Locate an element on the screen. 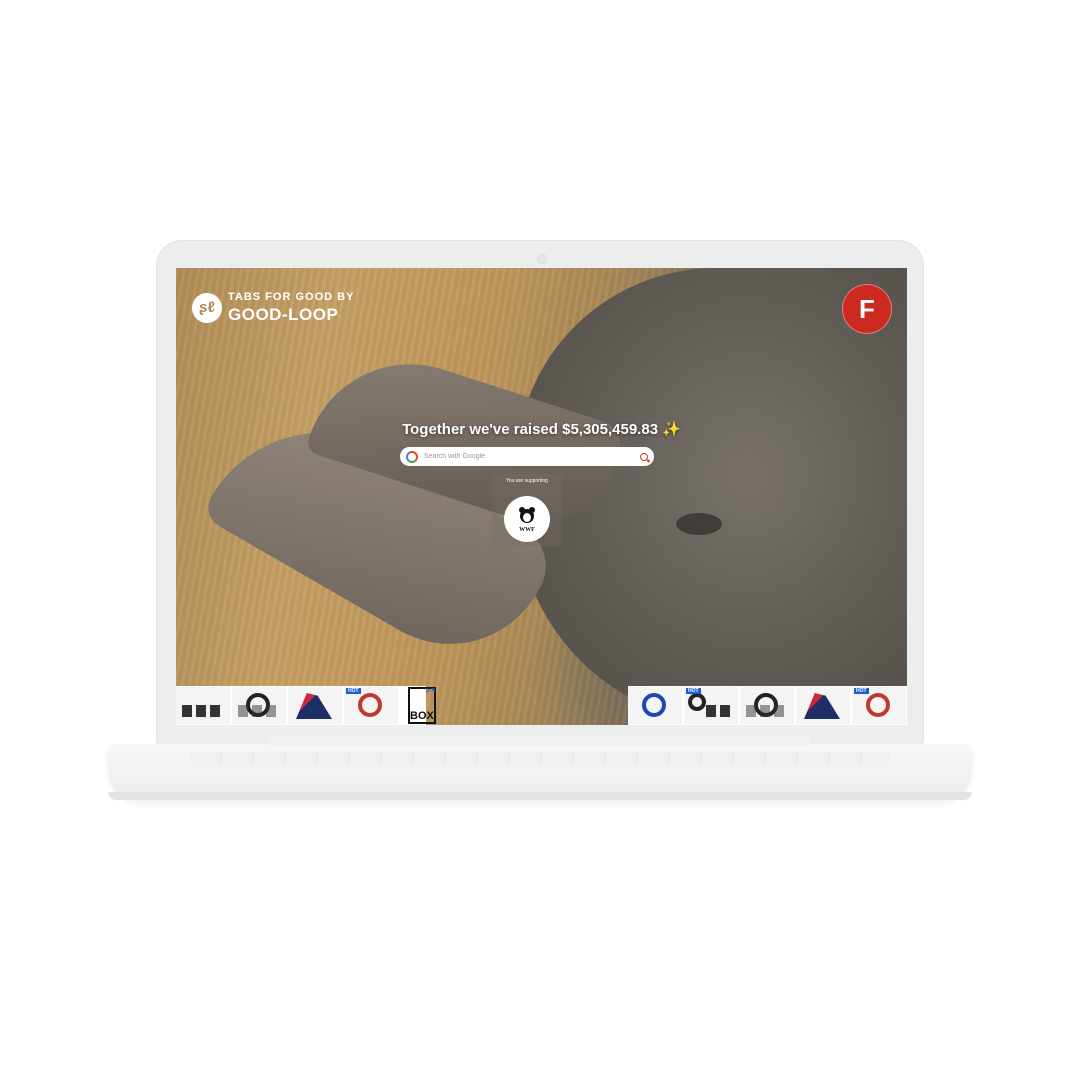 This screenshot has width=1080, height=1080. raised-total-headline: Together we've raised $5,305,459.83 ✨ is located at coordinates (541, 429).